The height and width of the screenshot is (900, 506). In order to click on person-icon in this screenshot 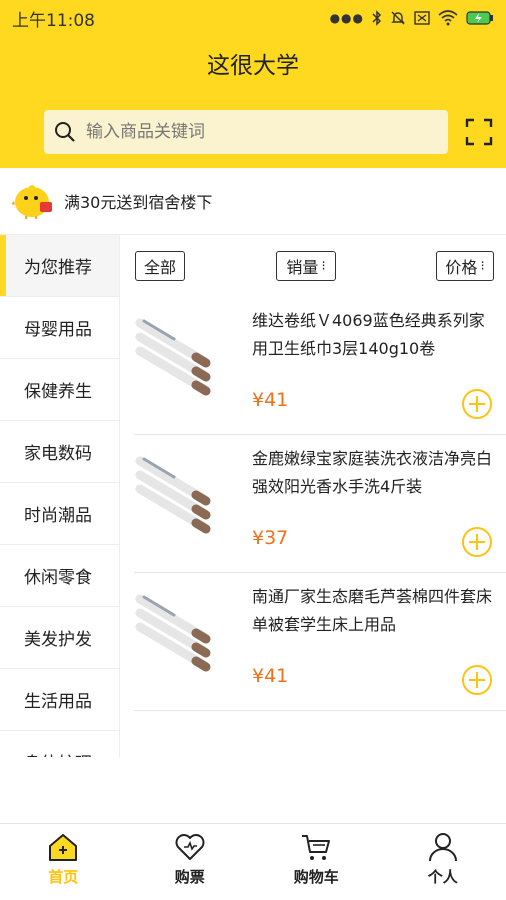, I will do `click(442, 847)`.